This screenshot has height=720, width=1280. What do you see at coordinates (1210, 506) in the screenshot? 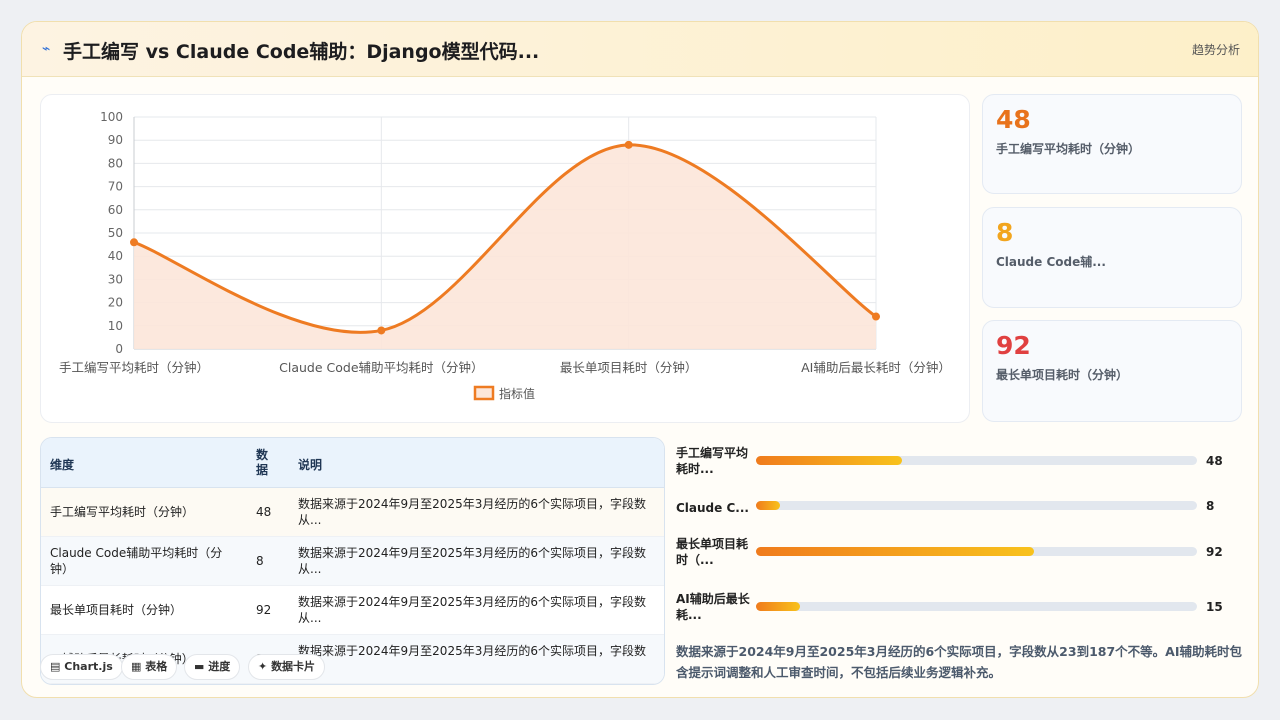
I see `progress-value: 8` at bounding box center [1210, 506].